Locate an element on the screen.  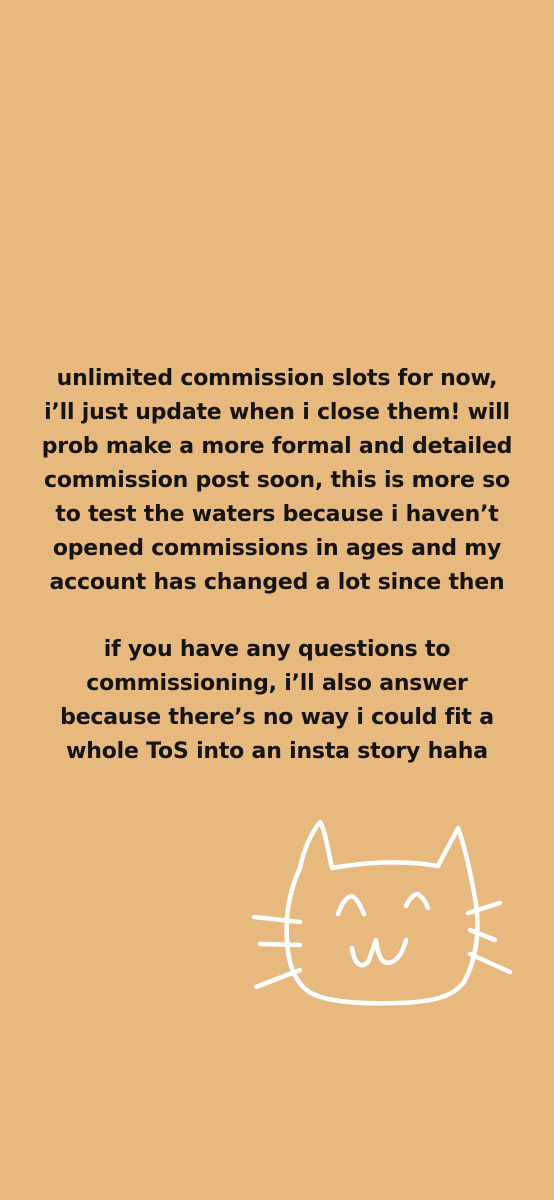
text-line: because there’s no way i could fit a is located at coordinates (277, 717).